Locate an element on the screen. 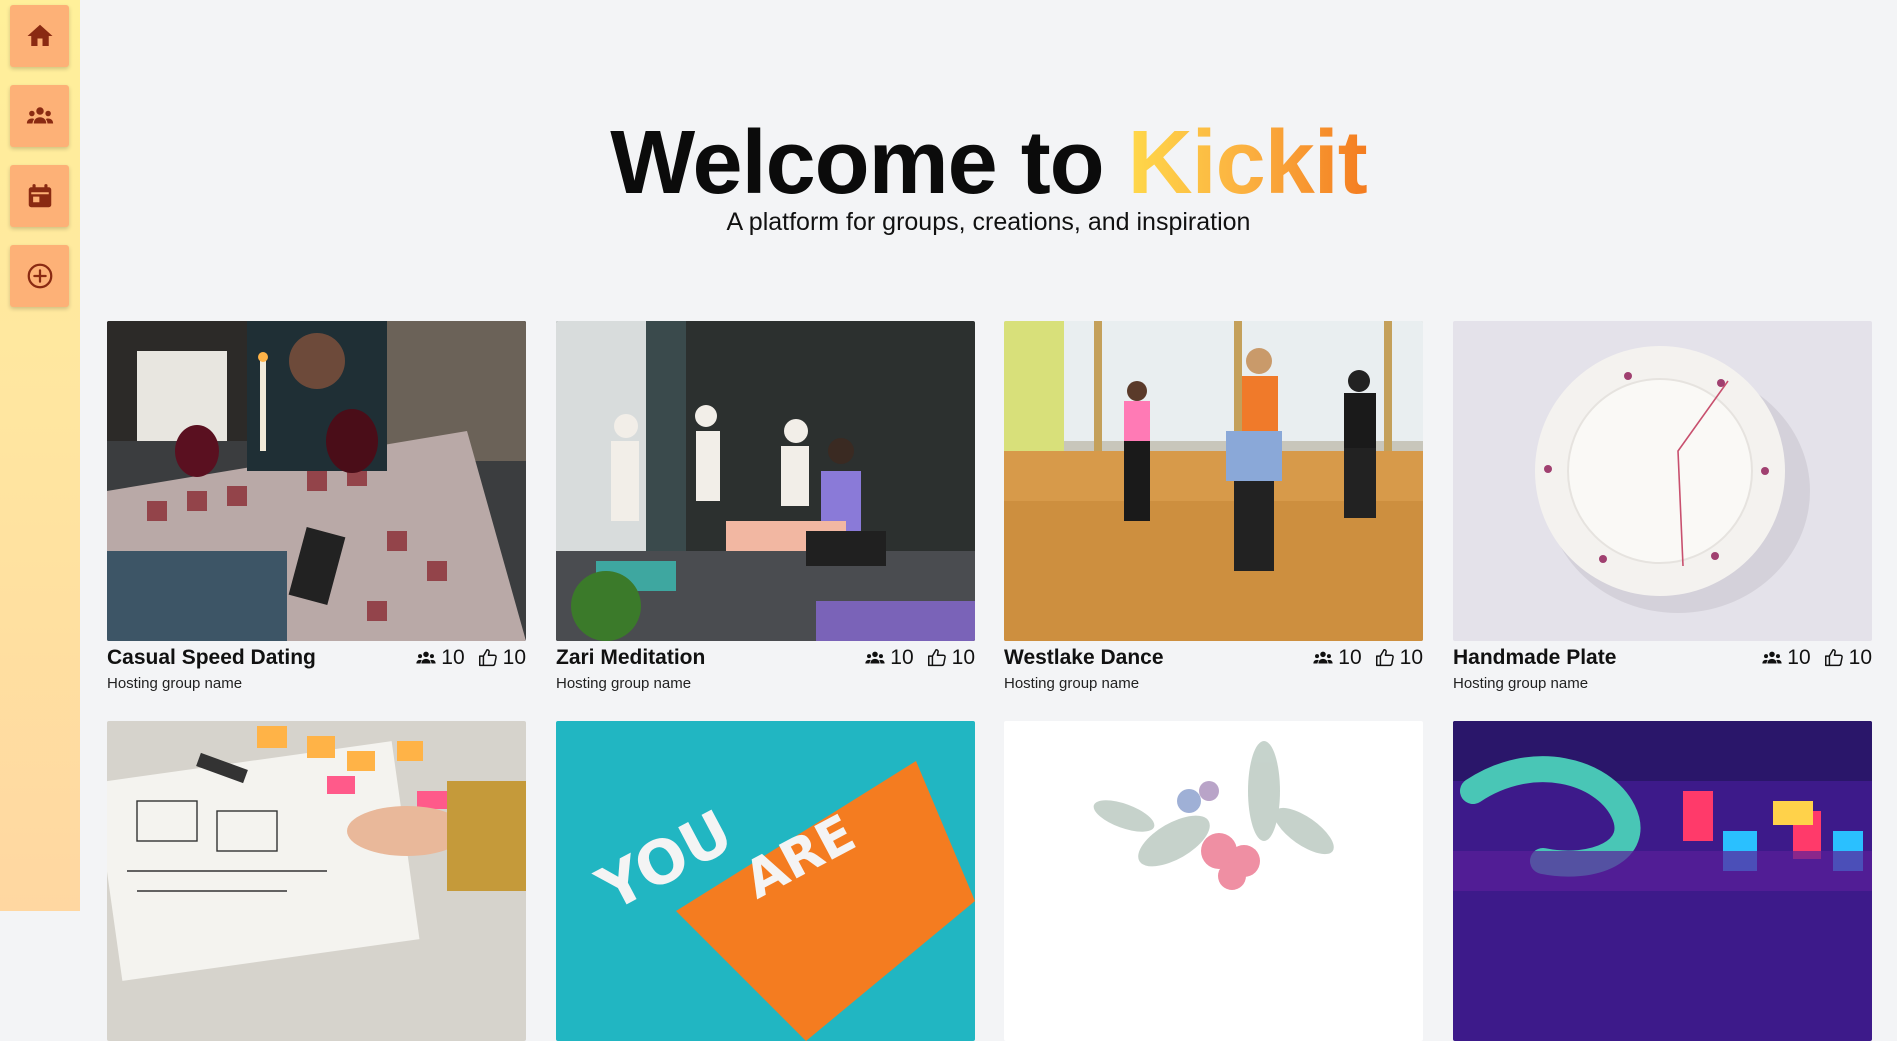  nav-create-button is located at coordinates (39, 276).